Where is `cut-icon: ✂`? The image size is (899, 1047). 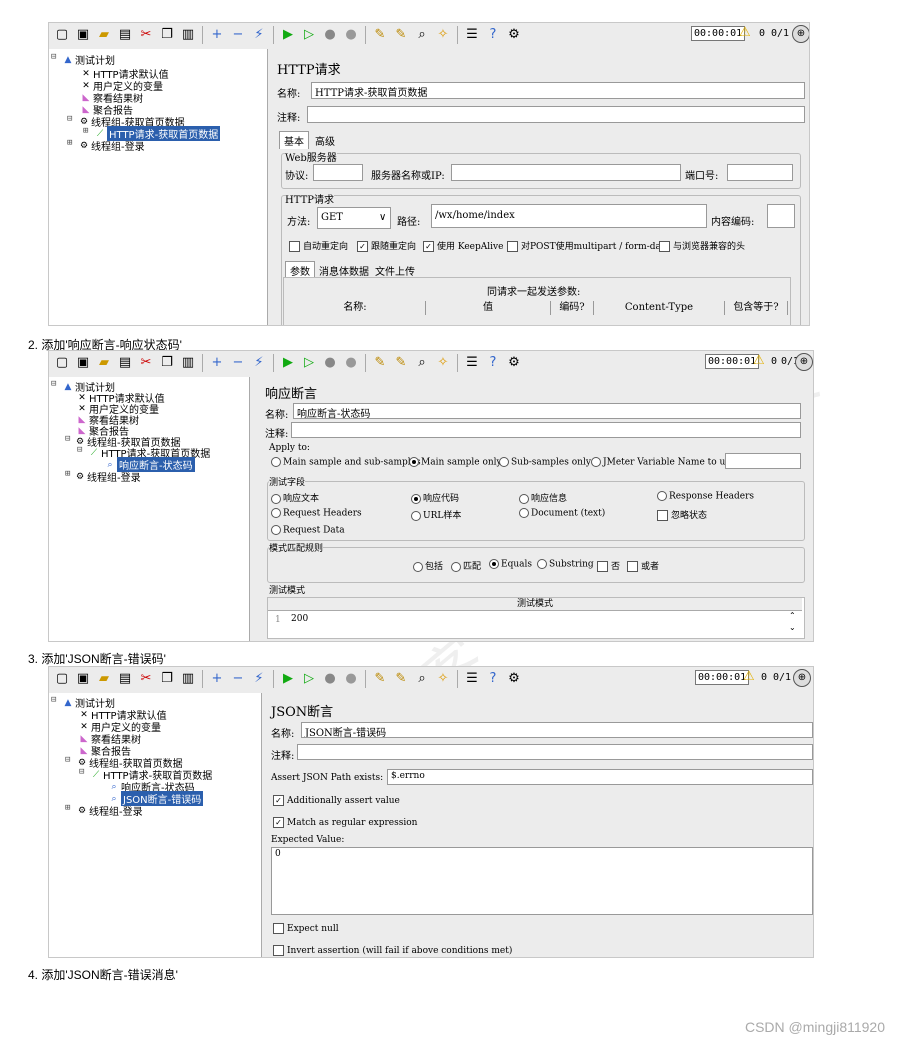
cut-icon: ✂ is located at coordinates (146, 679).